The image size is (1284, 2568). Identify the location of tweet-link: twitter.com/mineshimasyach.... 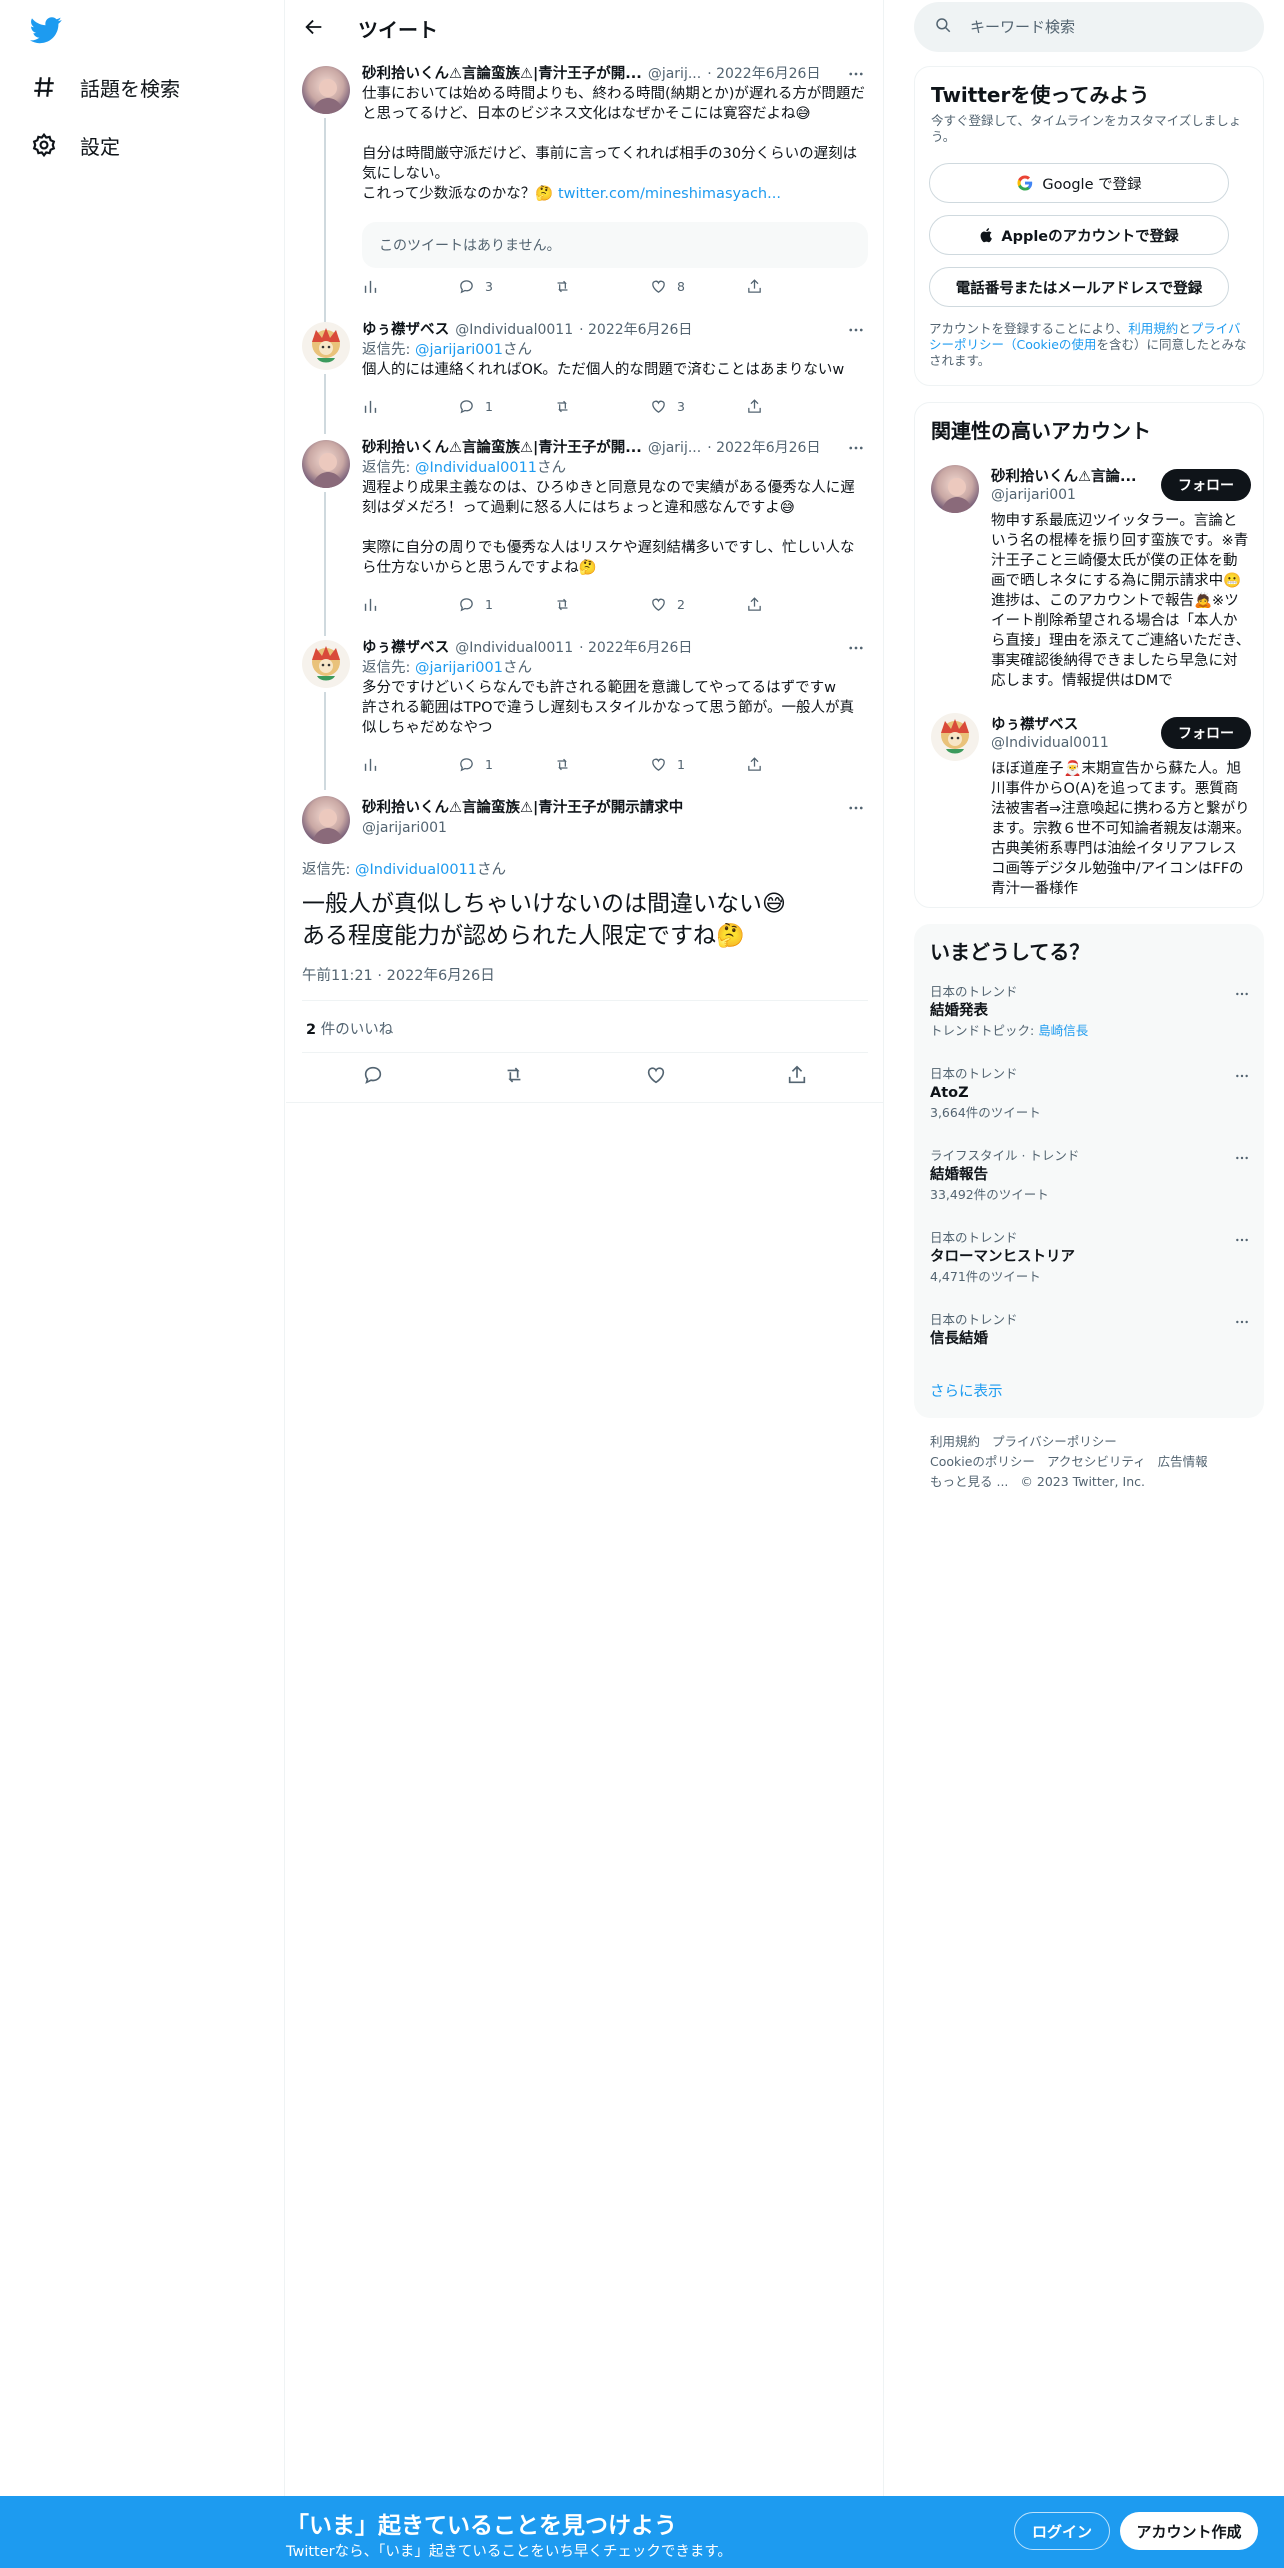
(669, 194).